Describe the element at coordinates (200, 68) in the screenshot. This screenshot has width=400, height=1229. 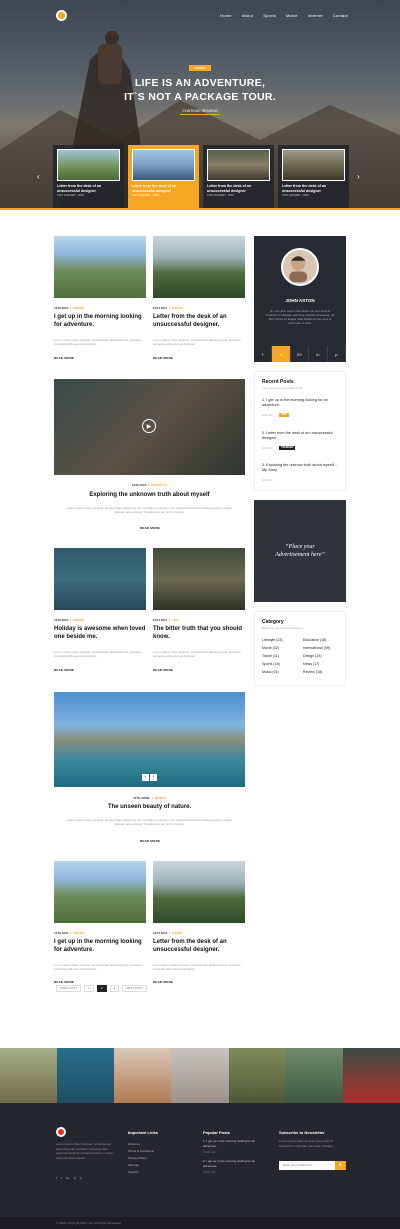
I see `hero-category-badge: TRAVEL` at that location.